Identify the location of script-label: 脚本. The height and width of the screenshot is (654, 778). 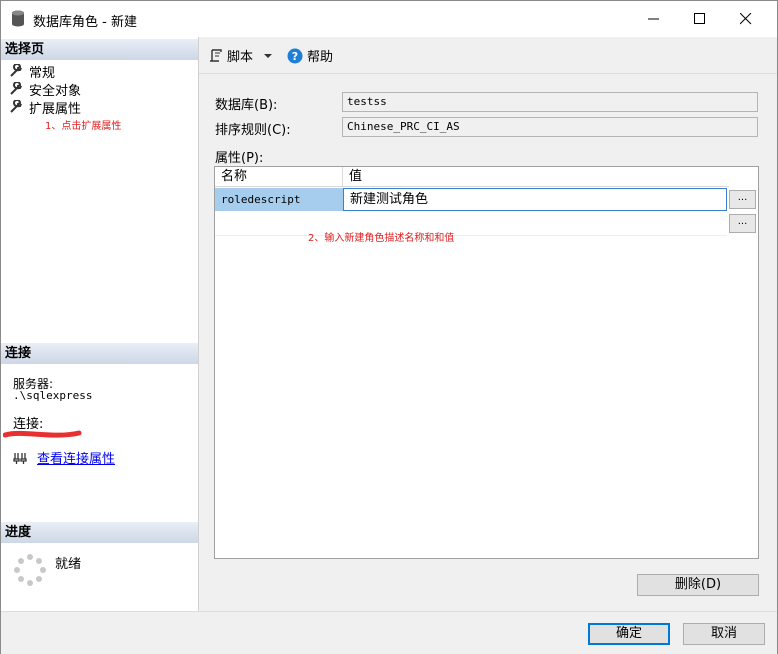
(240, 57).